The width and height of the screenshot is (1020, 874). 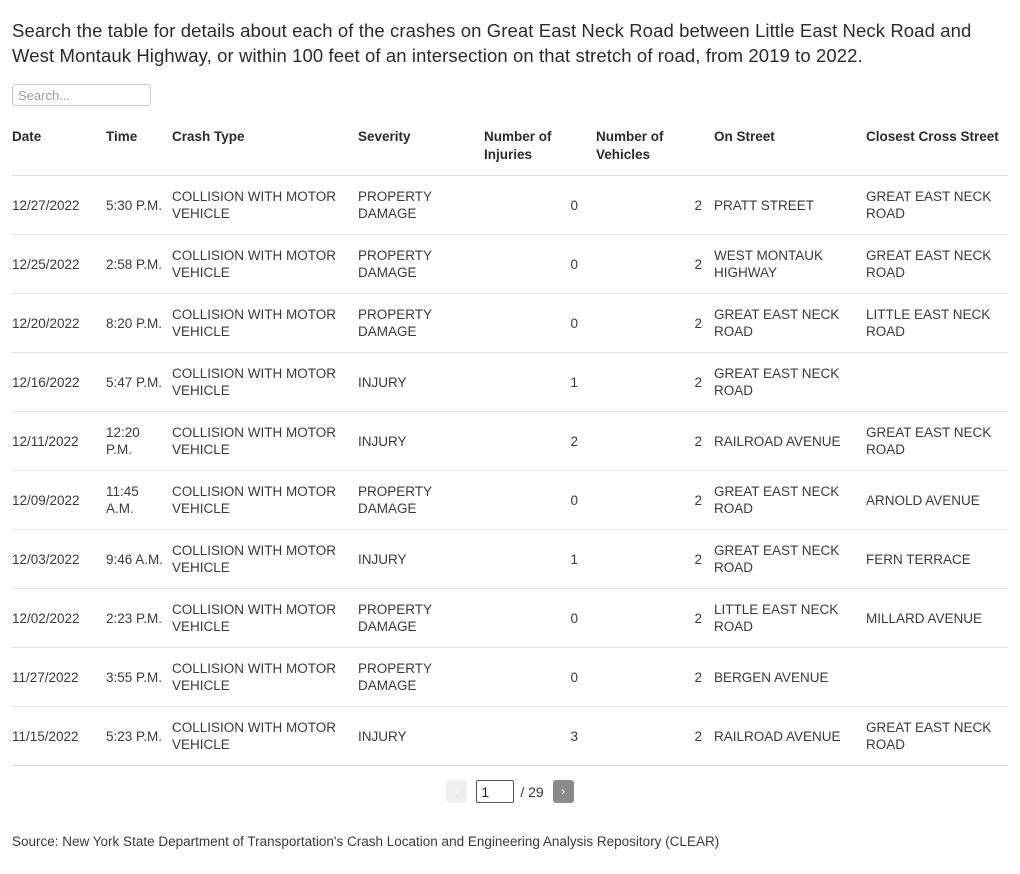 I want to click on column-header-on-street: On Street, so click(x=790, y=152).